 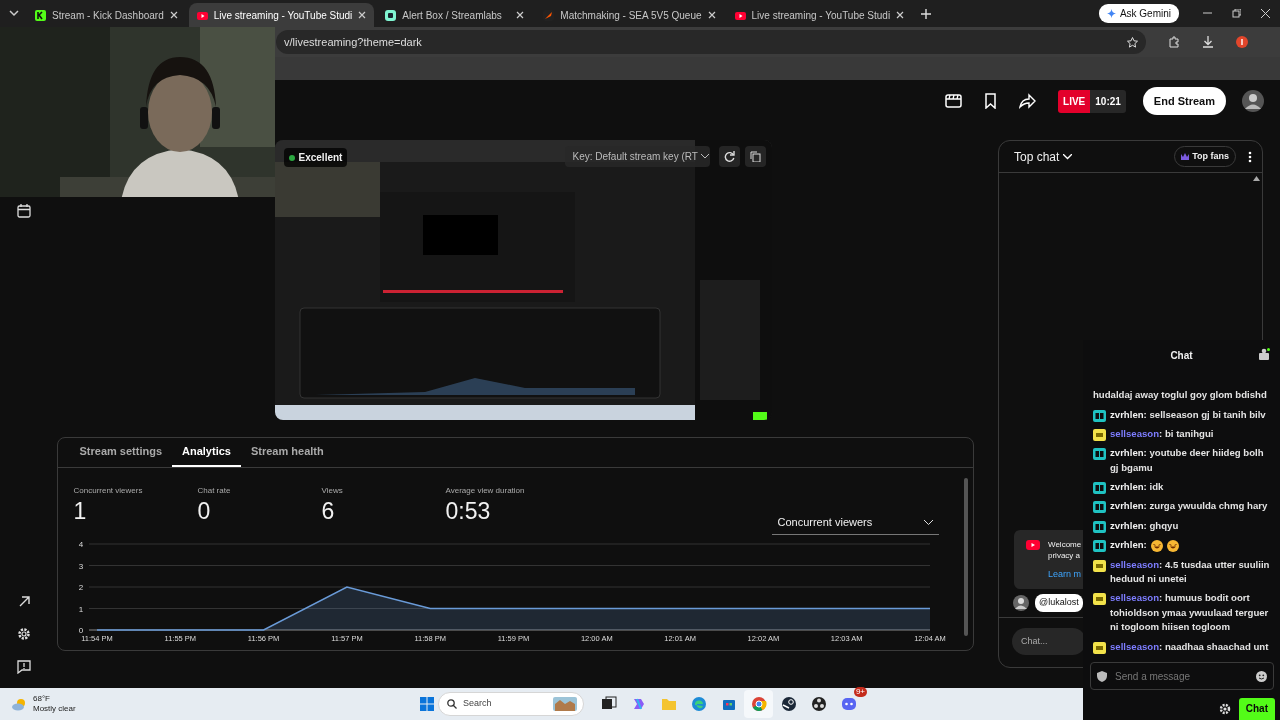 I want to click on restore-icon, so click(x=1236, y=13).